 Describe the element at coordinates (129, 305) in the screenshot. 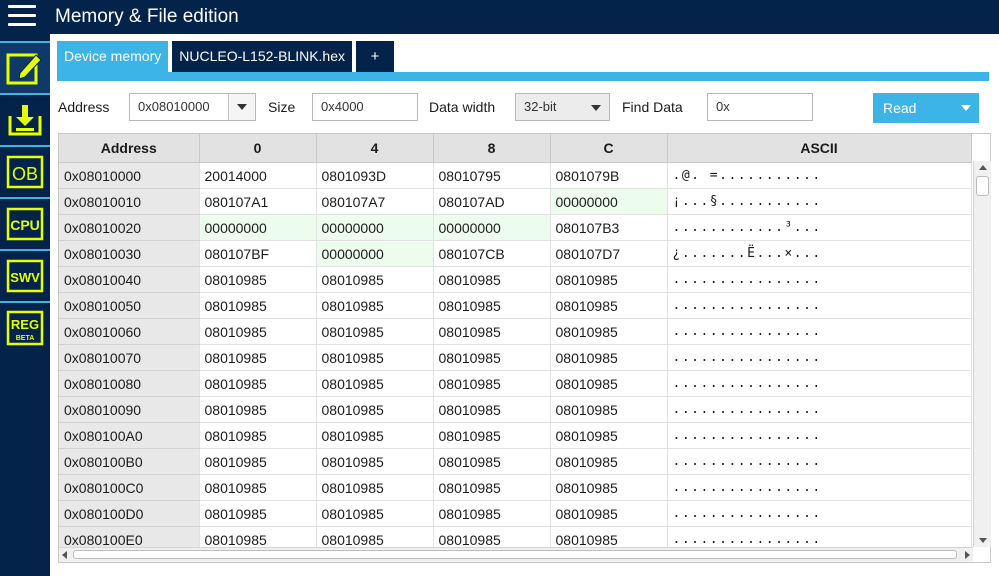

I see `row-address: 0x08010050` at that location.